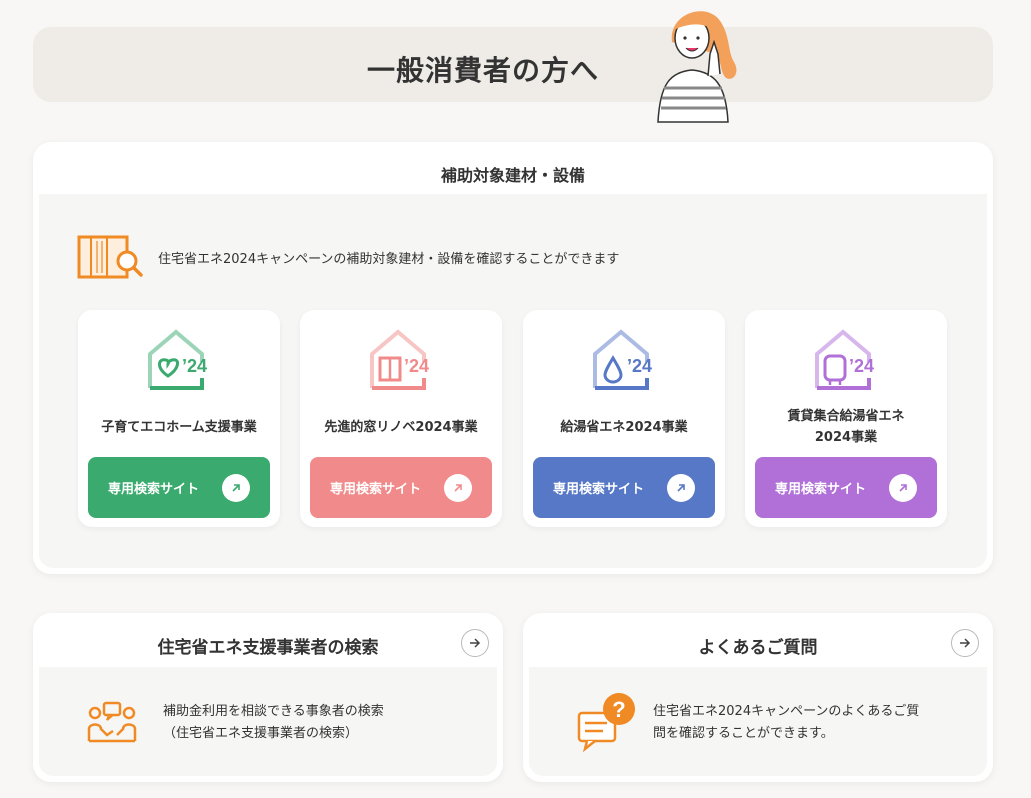  I want to click on faq-line2: 問を確認することができます。, so click(743, 734).